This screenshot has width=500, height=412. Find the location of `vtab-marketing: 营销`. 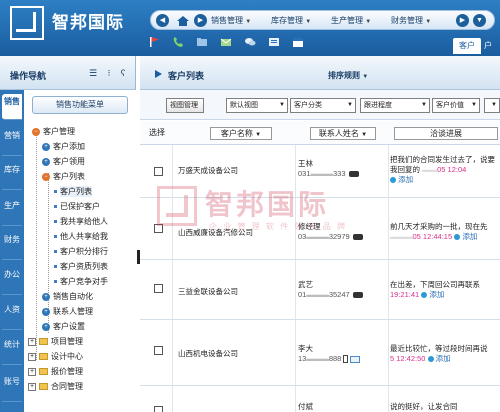

vtab-marketing: 营销 is located at coordinates (12, 141).